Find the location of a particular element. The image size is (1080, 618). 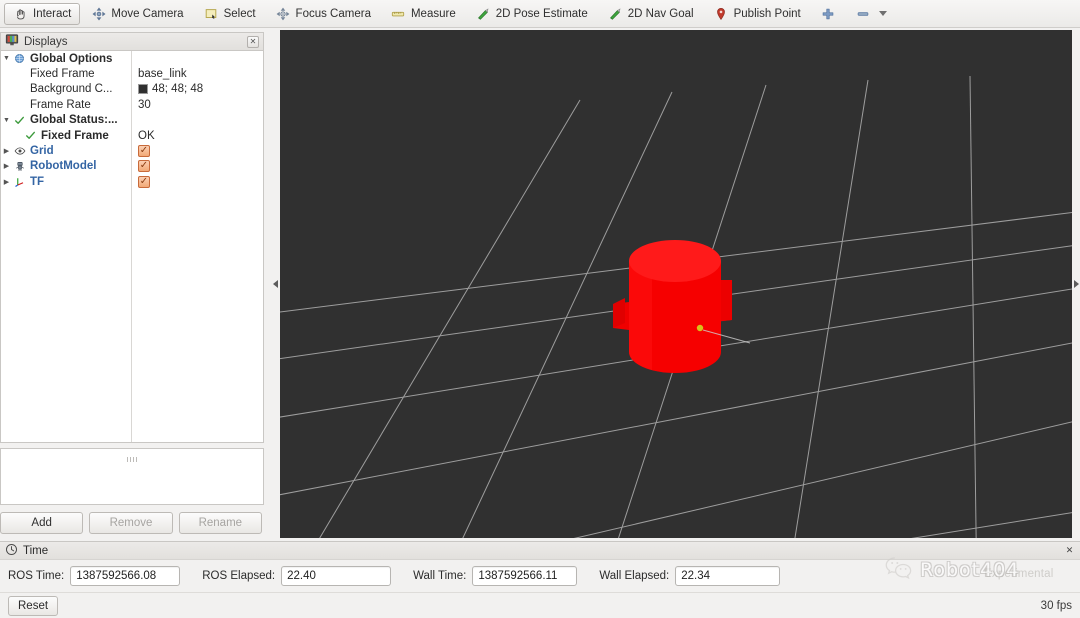

displays-button-row: Add Remove Rename is located at coordinates (132, 523).